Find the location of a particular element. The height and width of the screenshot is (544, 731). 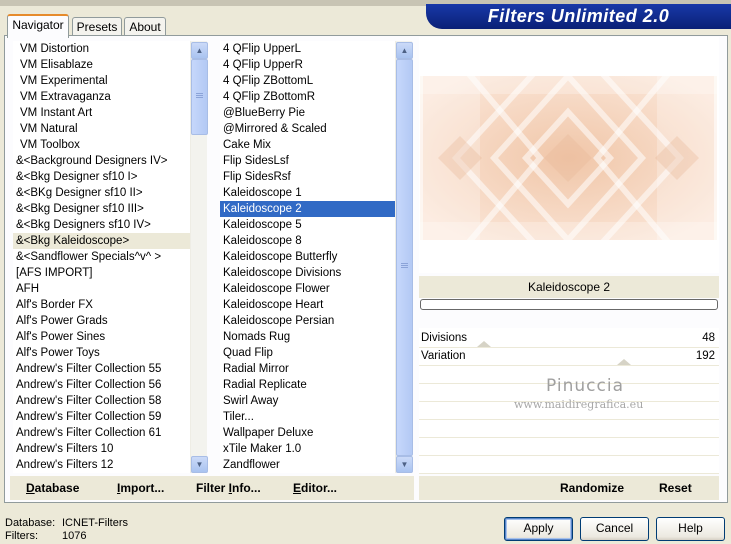

watermark-url: www.maidiregrafica.eu is located at coordinates (579, 404).